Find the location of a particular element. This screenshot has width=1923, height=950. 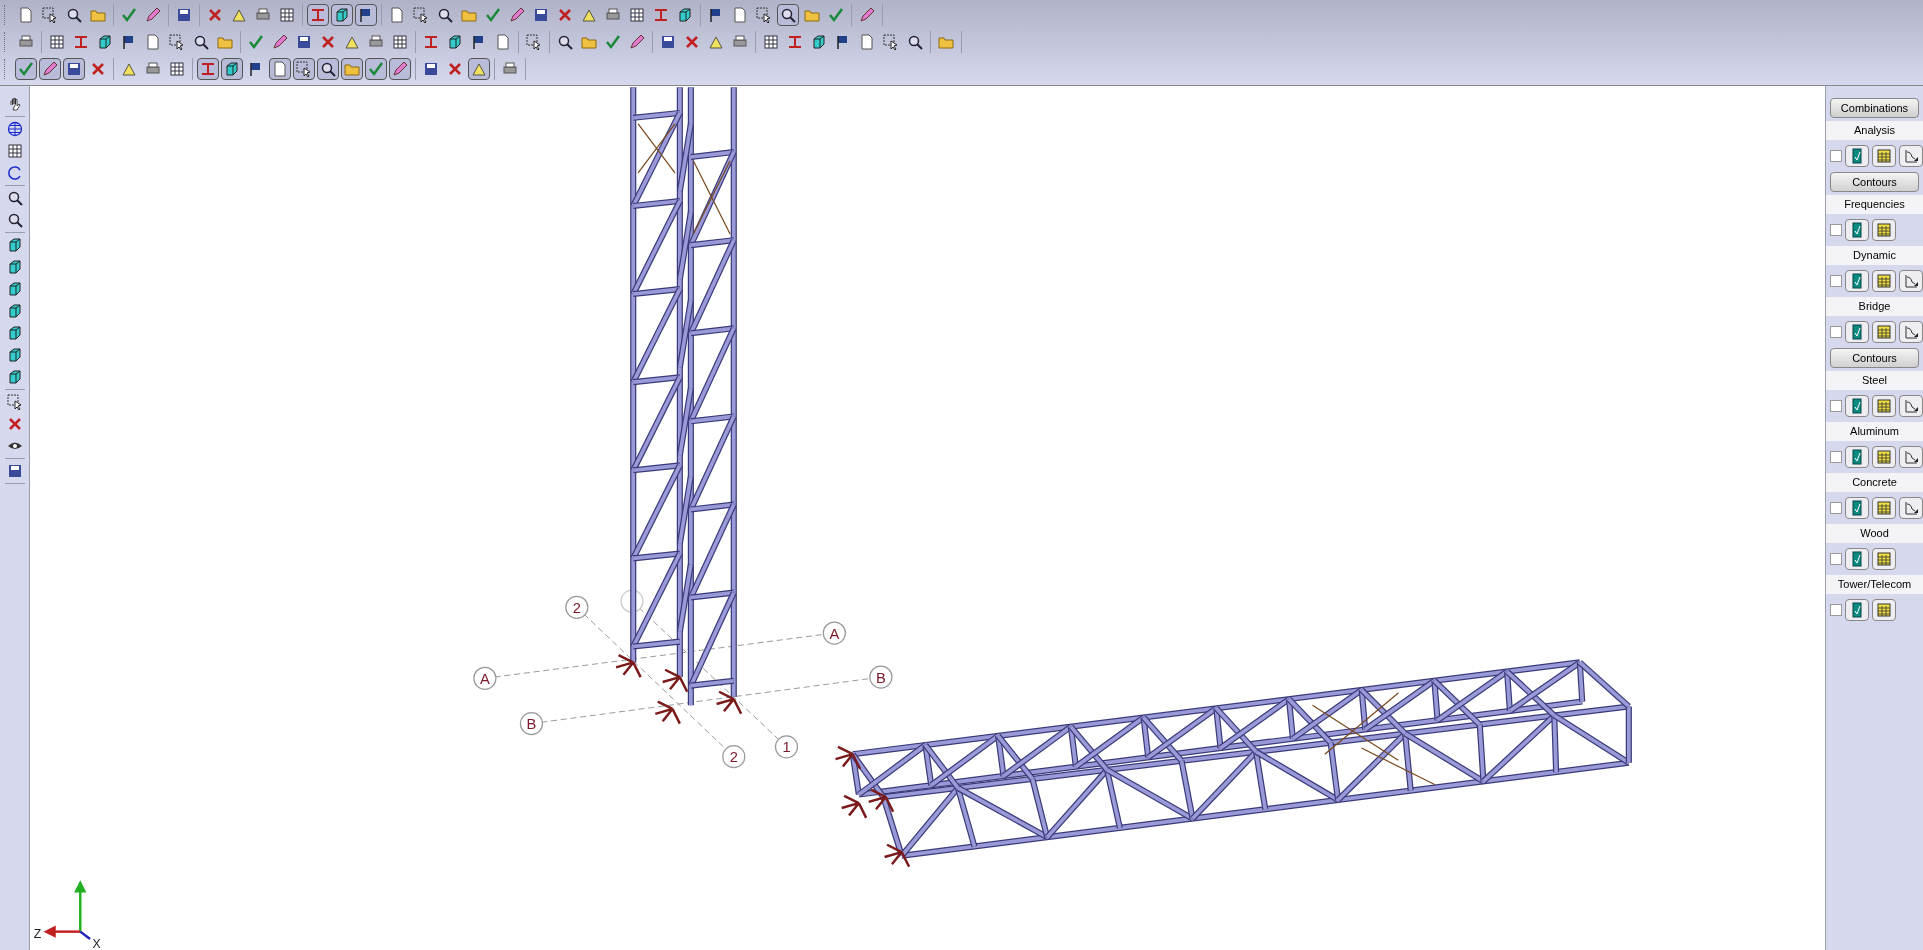

section-label: Concrete is located at coordinates (1874, 482).